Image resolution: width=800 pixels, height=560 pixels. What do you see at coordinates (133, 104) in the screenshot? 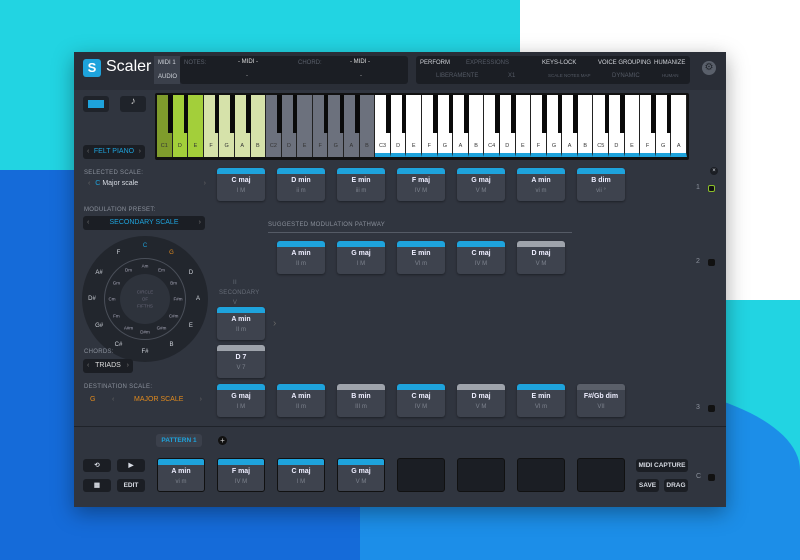
I see `guitar-view-button: ♪` at bounding box center [133, 104].